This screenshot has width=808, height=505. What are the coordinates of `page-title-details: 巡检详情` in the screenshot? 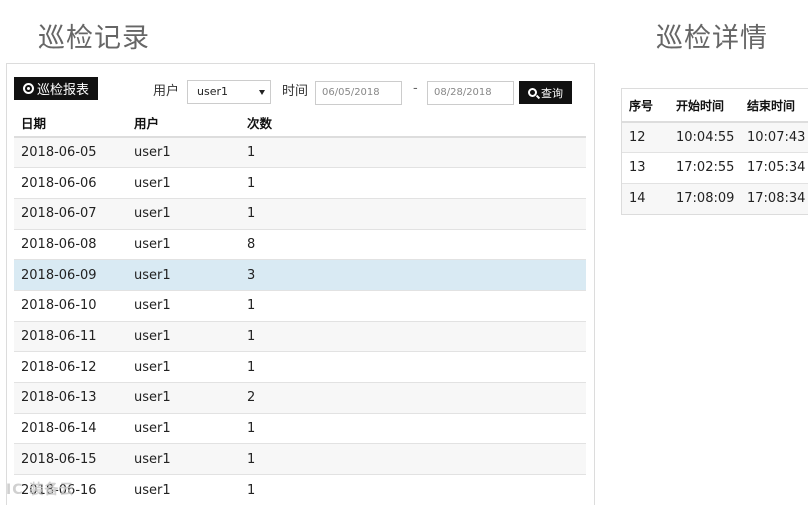 It's located at (712, 38).